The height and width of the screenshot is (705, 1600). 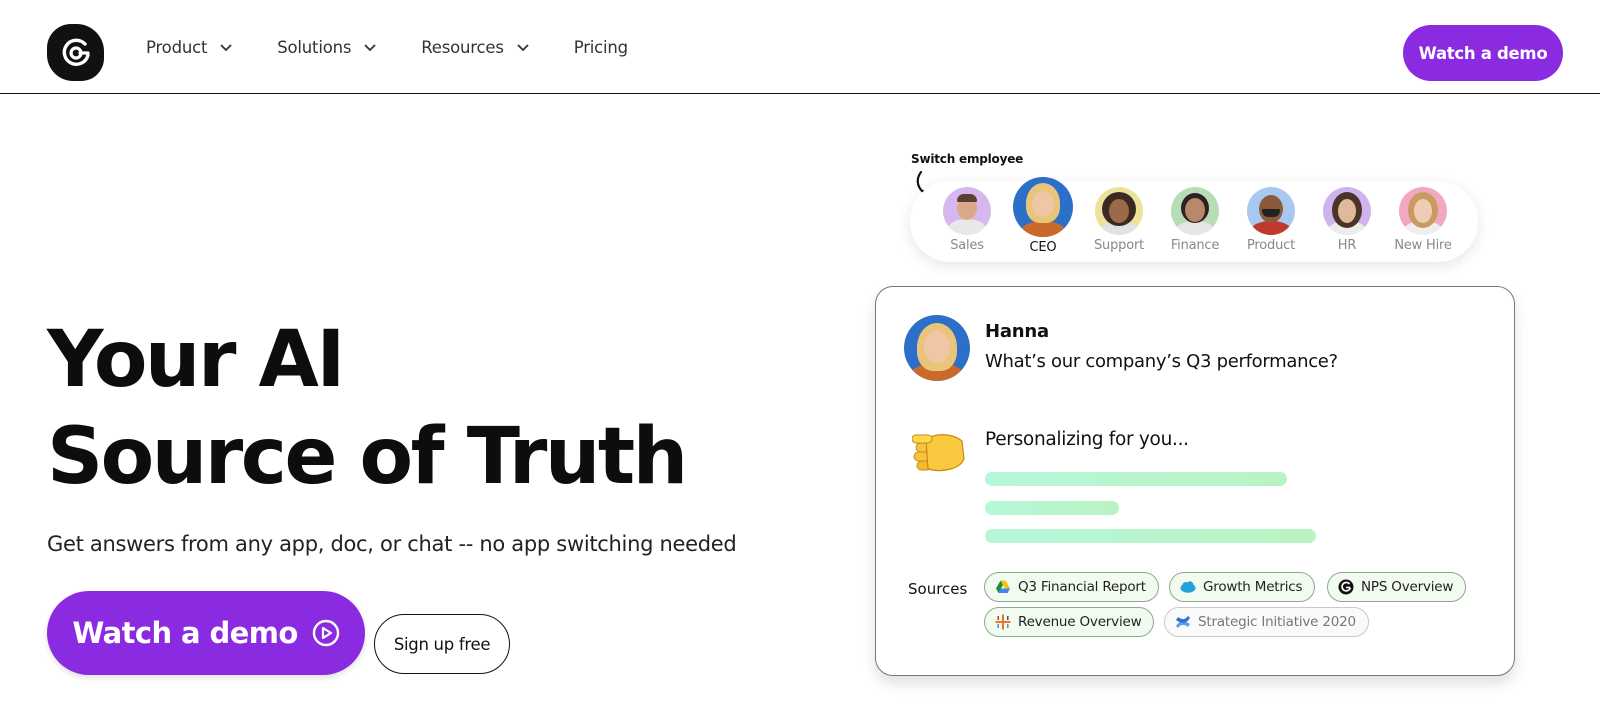 I want to click on employee-sales: Sales, so click(x=967, y=217).